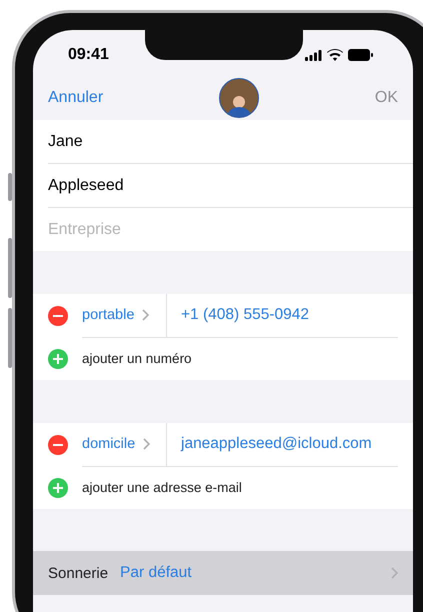  I want to click on status-time: 09:41, so click(88, 55).